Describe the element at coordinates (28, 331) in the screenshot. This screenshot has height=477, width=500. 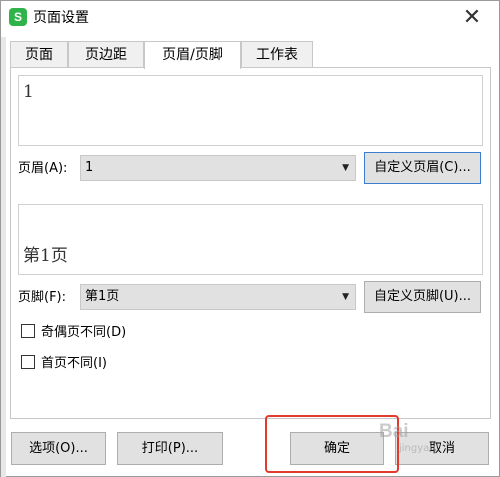
I see `odd-even-checkbox` at that location.